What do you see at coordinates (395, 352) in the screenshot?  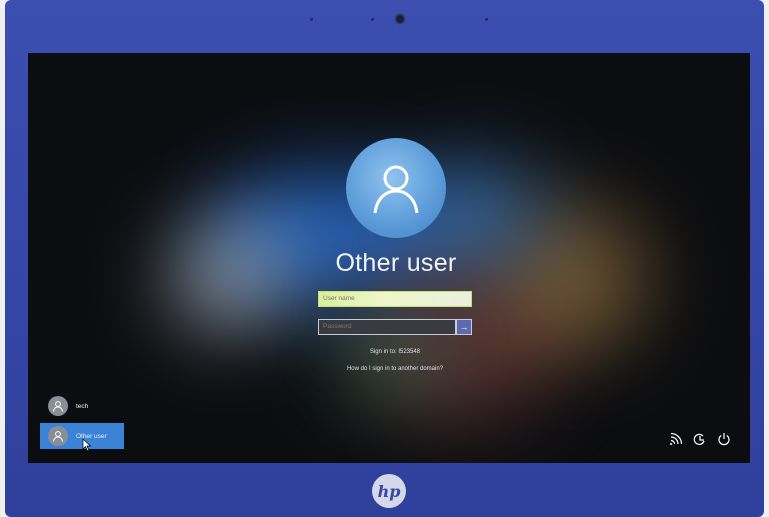 I see `sign-in-domain-text: Sign in to: I523548` at bounding box center [395, 352].